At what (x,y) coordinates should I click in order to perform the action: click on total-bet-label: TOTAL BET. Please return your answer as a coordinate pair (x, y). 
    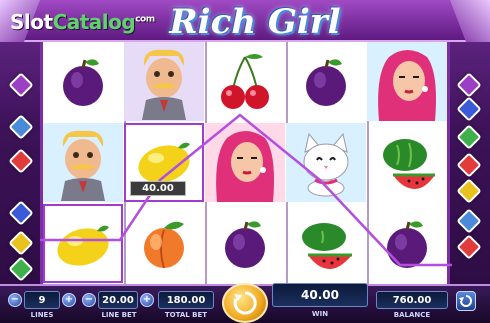
    Looking at the image, I should click on (186, 315).